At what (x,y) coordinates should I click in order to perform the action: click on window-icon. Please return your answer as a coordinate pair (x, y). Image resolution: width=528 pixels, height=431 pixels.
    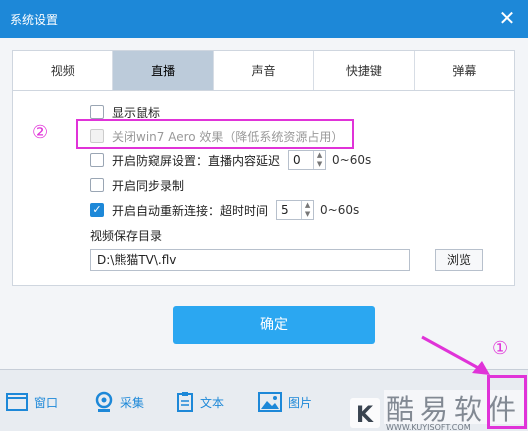
    Looking at the image, I should click on (17, 402).